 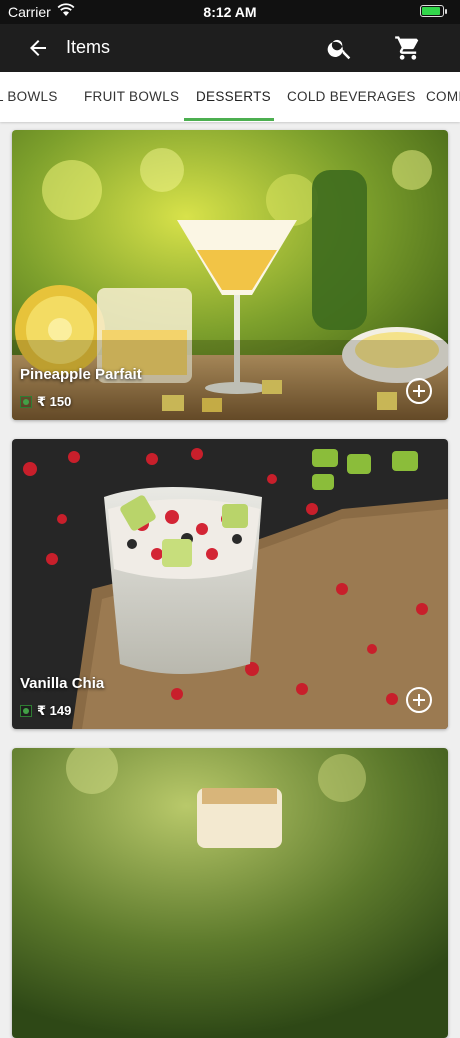 I want to click on tab-cold-beverages: COLD BEVERAGES, so click(x=351, y=96).